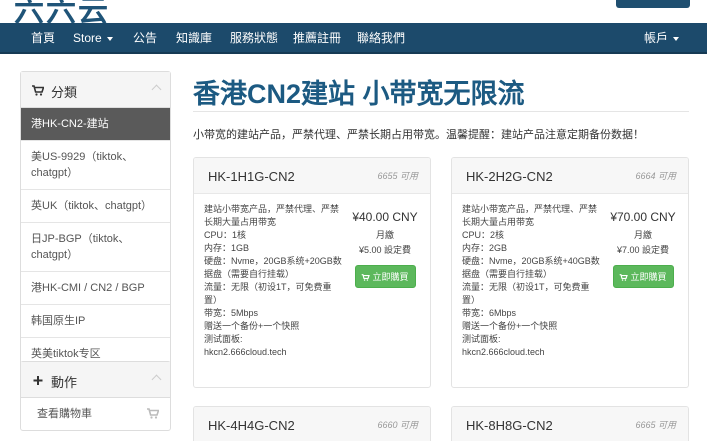  Describe the element at coordinates (95, 414) in the screenshot. I see `sidebar-item-view-cart: 查看購物車` at that location.